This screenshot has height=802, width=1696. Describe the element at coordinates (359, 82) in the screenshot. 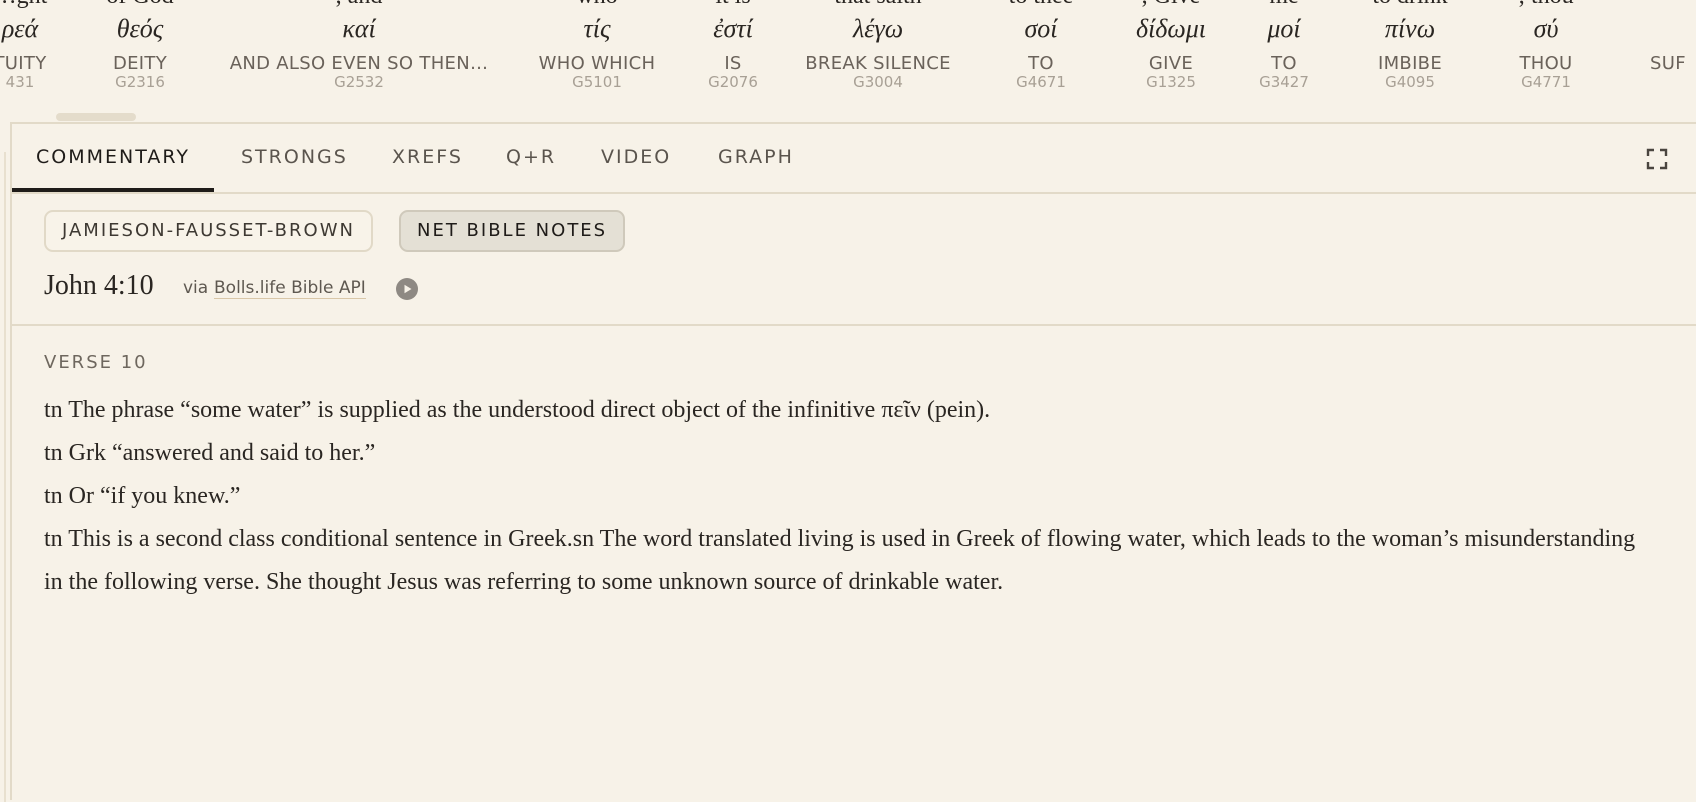

I see `word-strongs-number: G2532` at that location.